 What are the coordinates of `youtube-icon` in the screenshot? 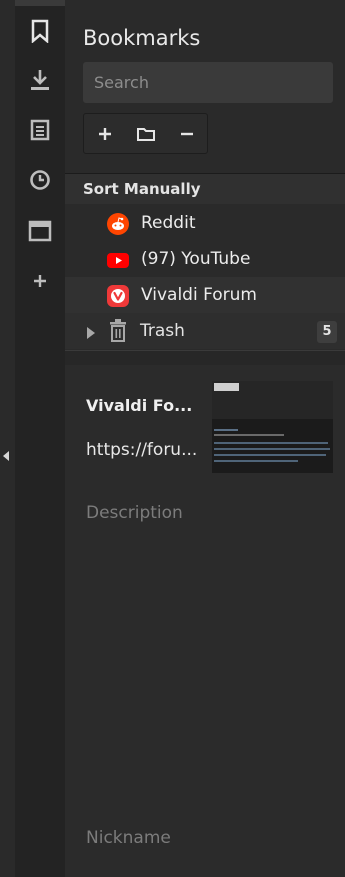 It's located at (118, 260).